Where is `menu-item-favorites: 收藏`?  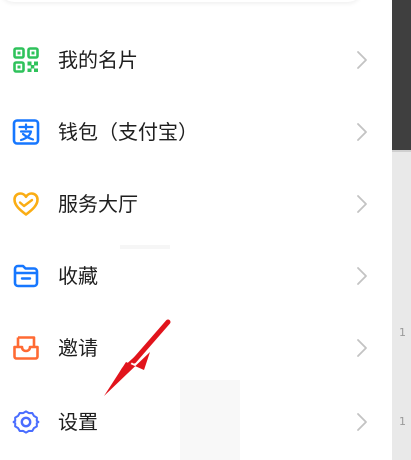
menu-item-favorites: 收藏 is located at coordinates (196, 276).